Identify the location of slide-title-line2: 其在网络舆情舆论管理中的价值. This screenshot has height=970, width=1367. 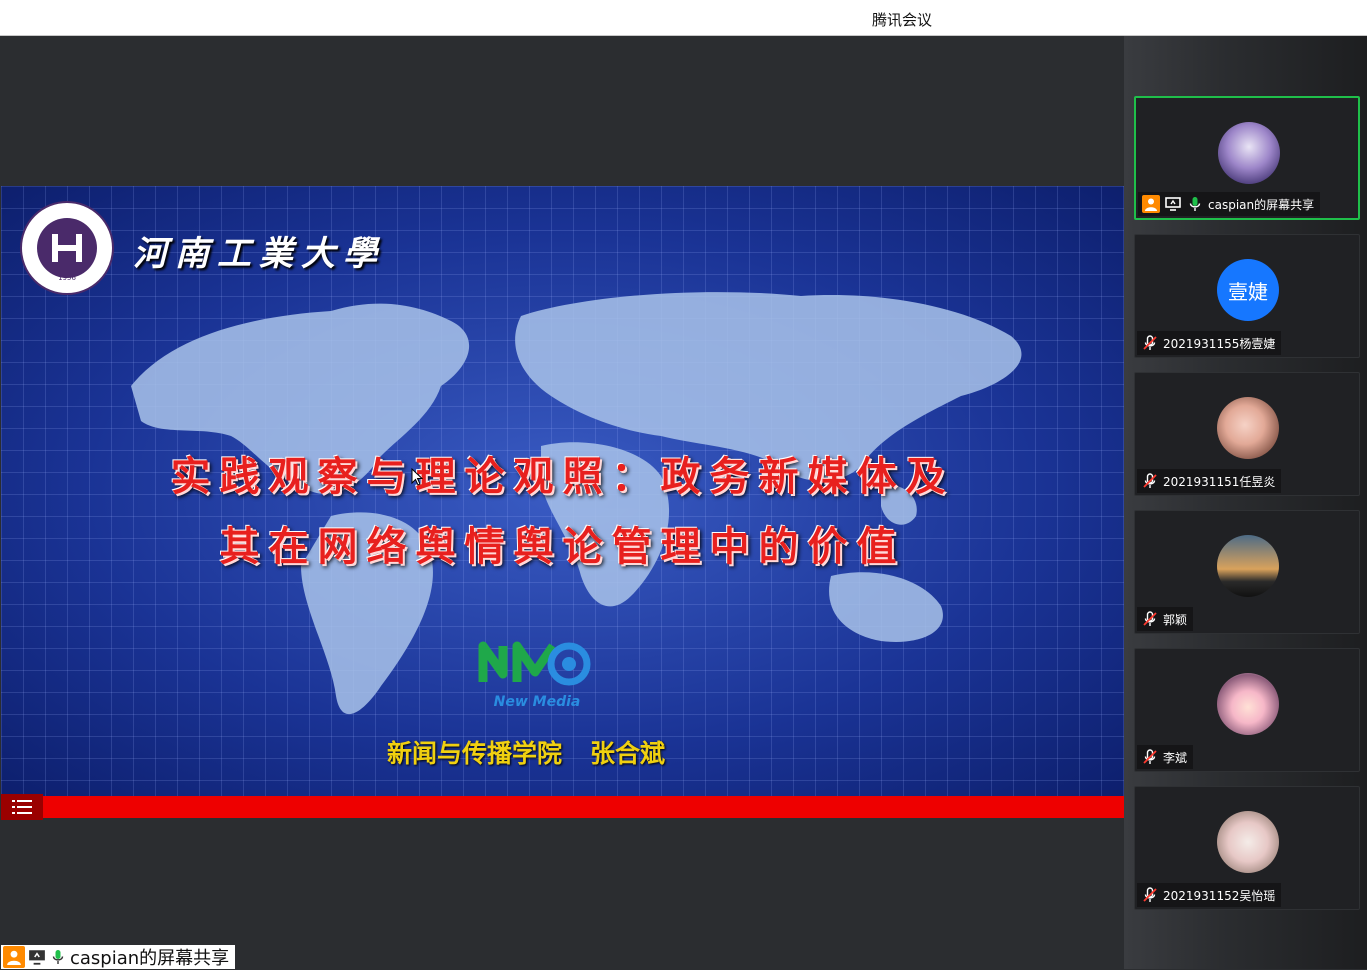
(562, 546).